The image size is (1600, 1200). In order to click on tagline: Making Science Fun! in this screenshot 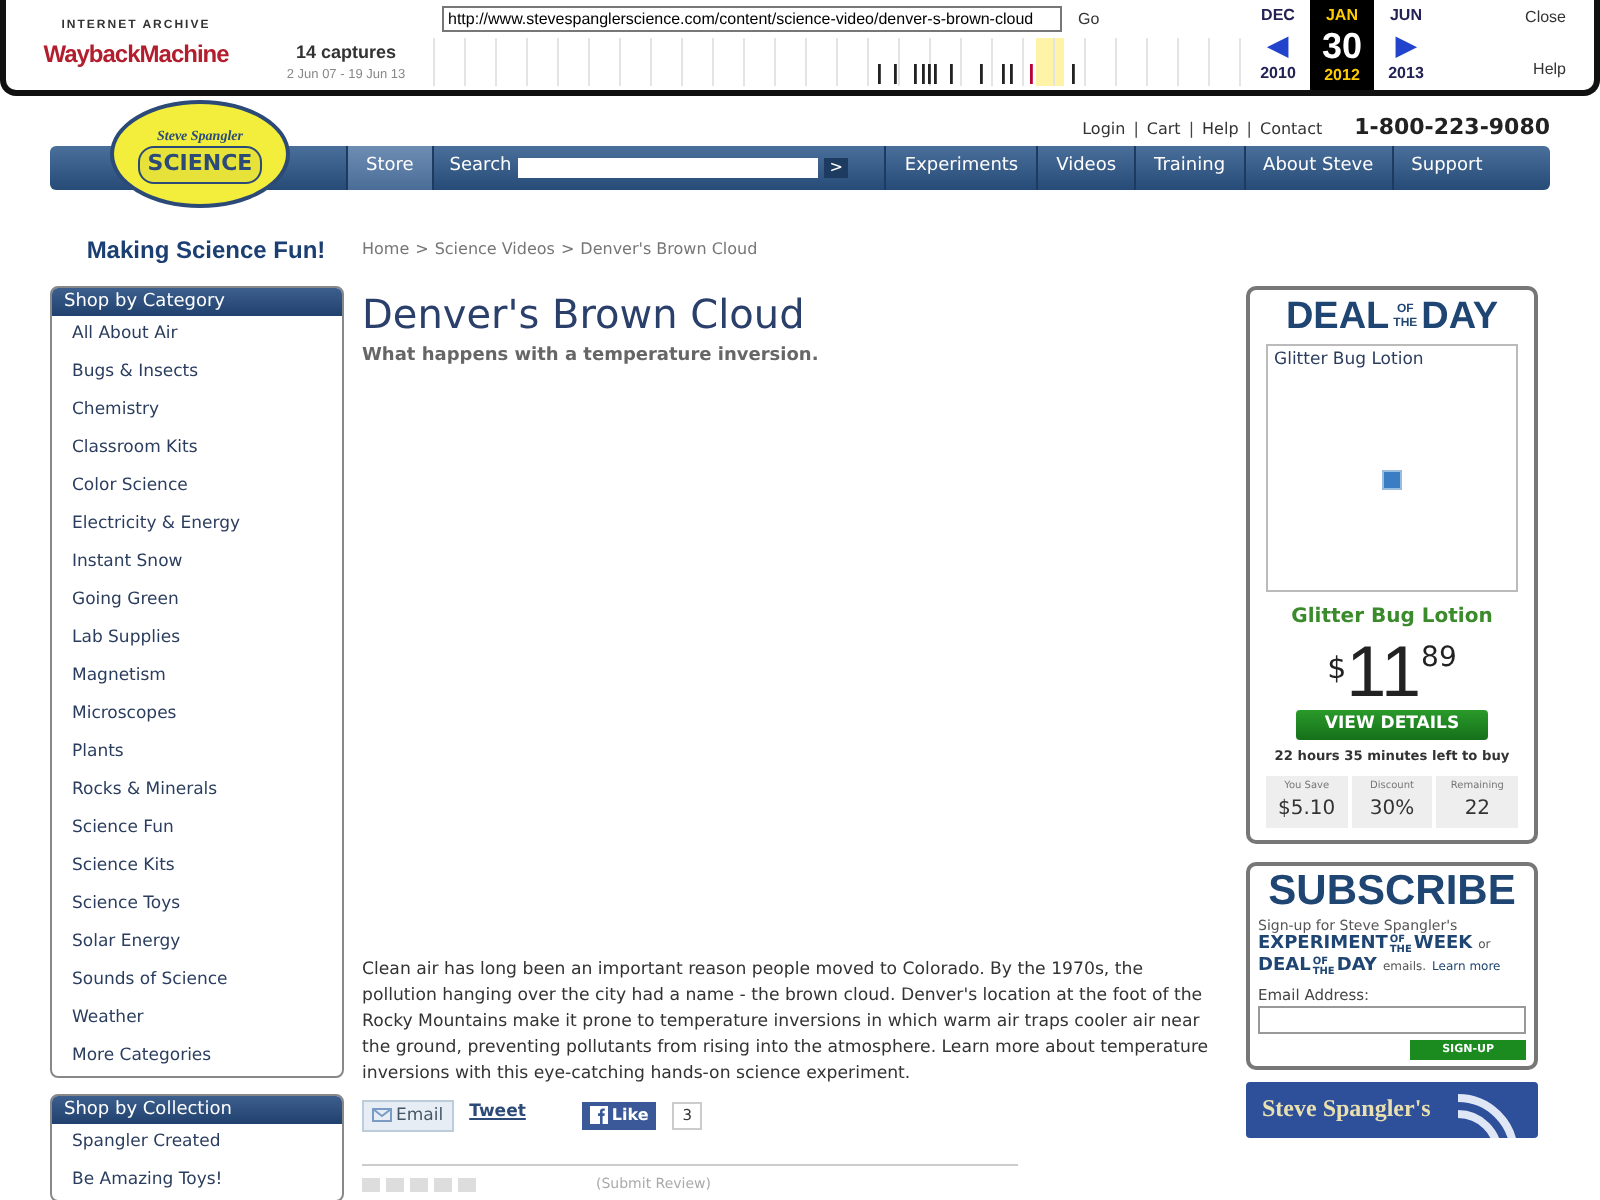, I will do `click(206, 251)`.